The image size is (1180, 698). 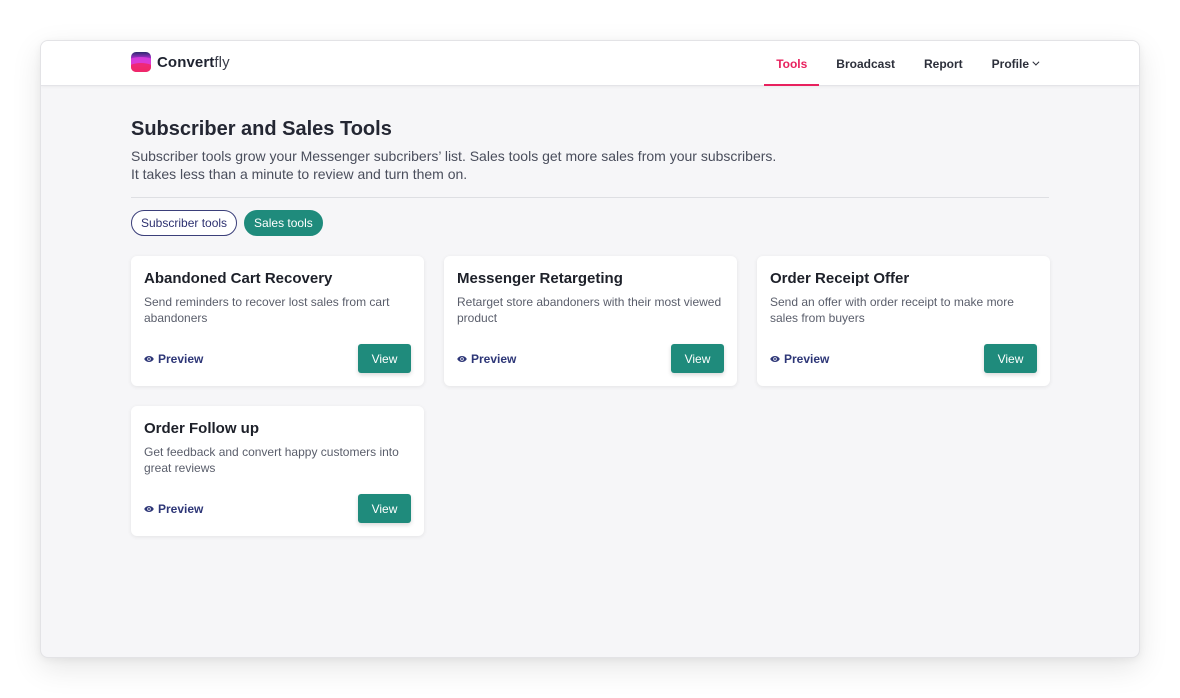 What do you see at coordinates (590, 197) in the screenshot?
I see `divider` at bounding box center [590, 197].